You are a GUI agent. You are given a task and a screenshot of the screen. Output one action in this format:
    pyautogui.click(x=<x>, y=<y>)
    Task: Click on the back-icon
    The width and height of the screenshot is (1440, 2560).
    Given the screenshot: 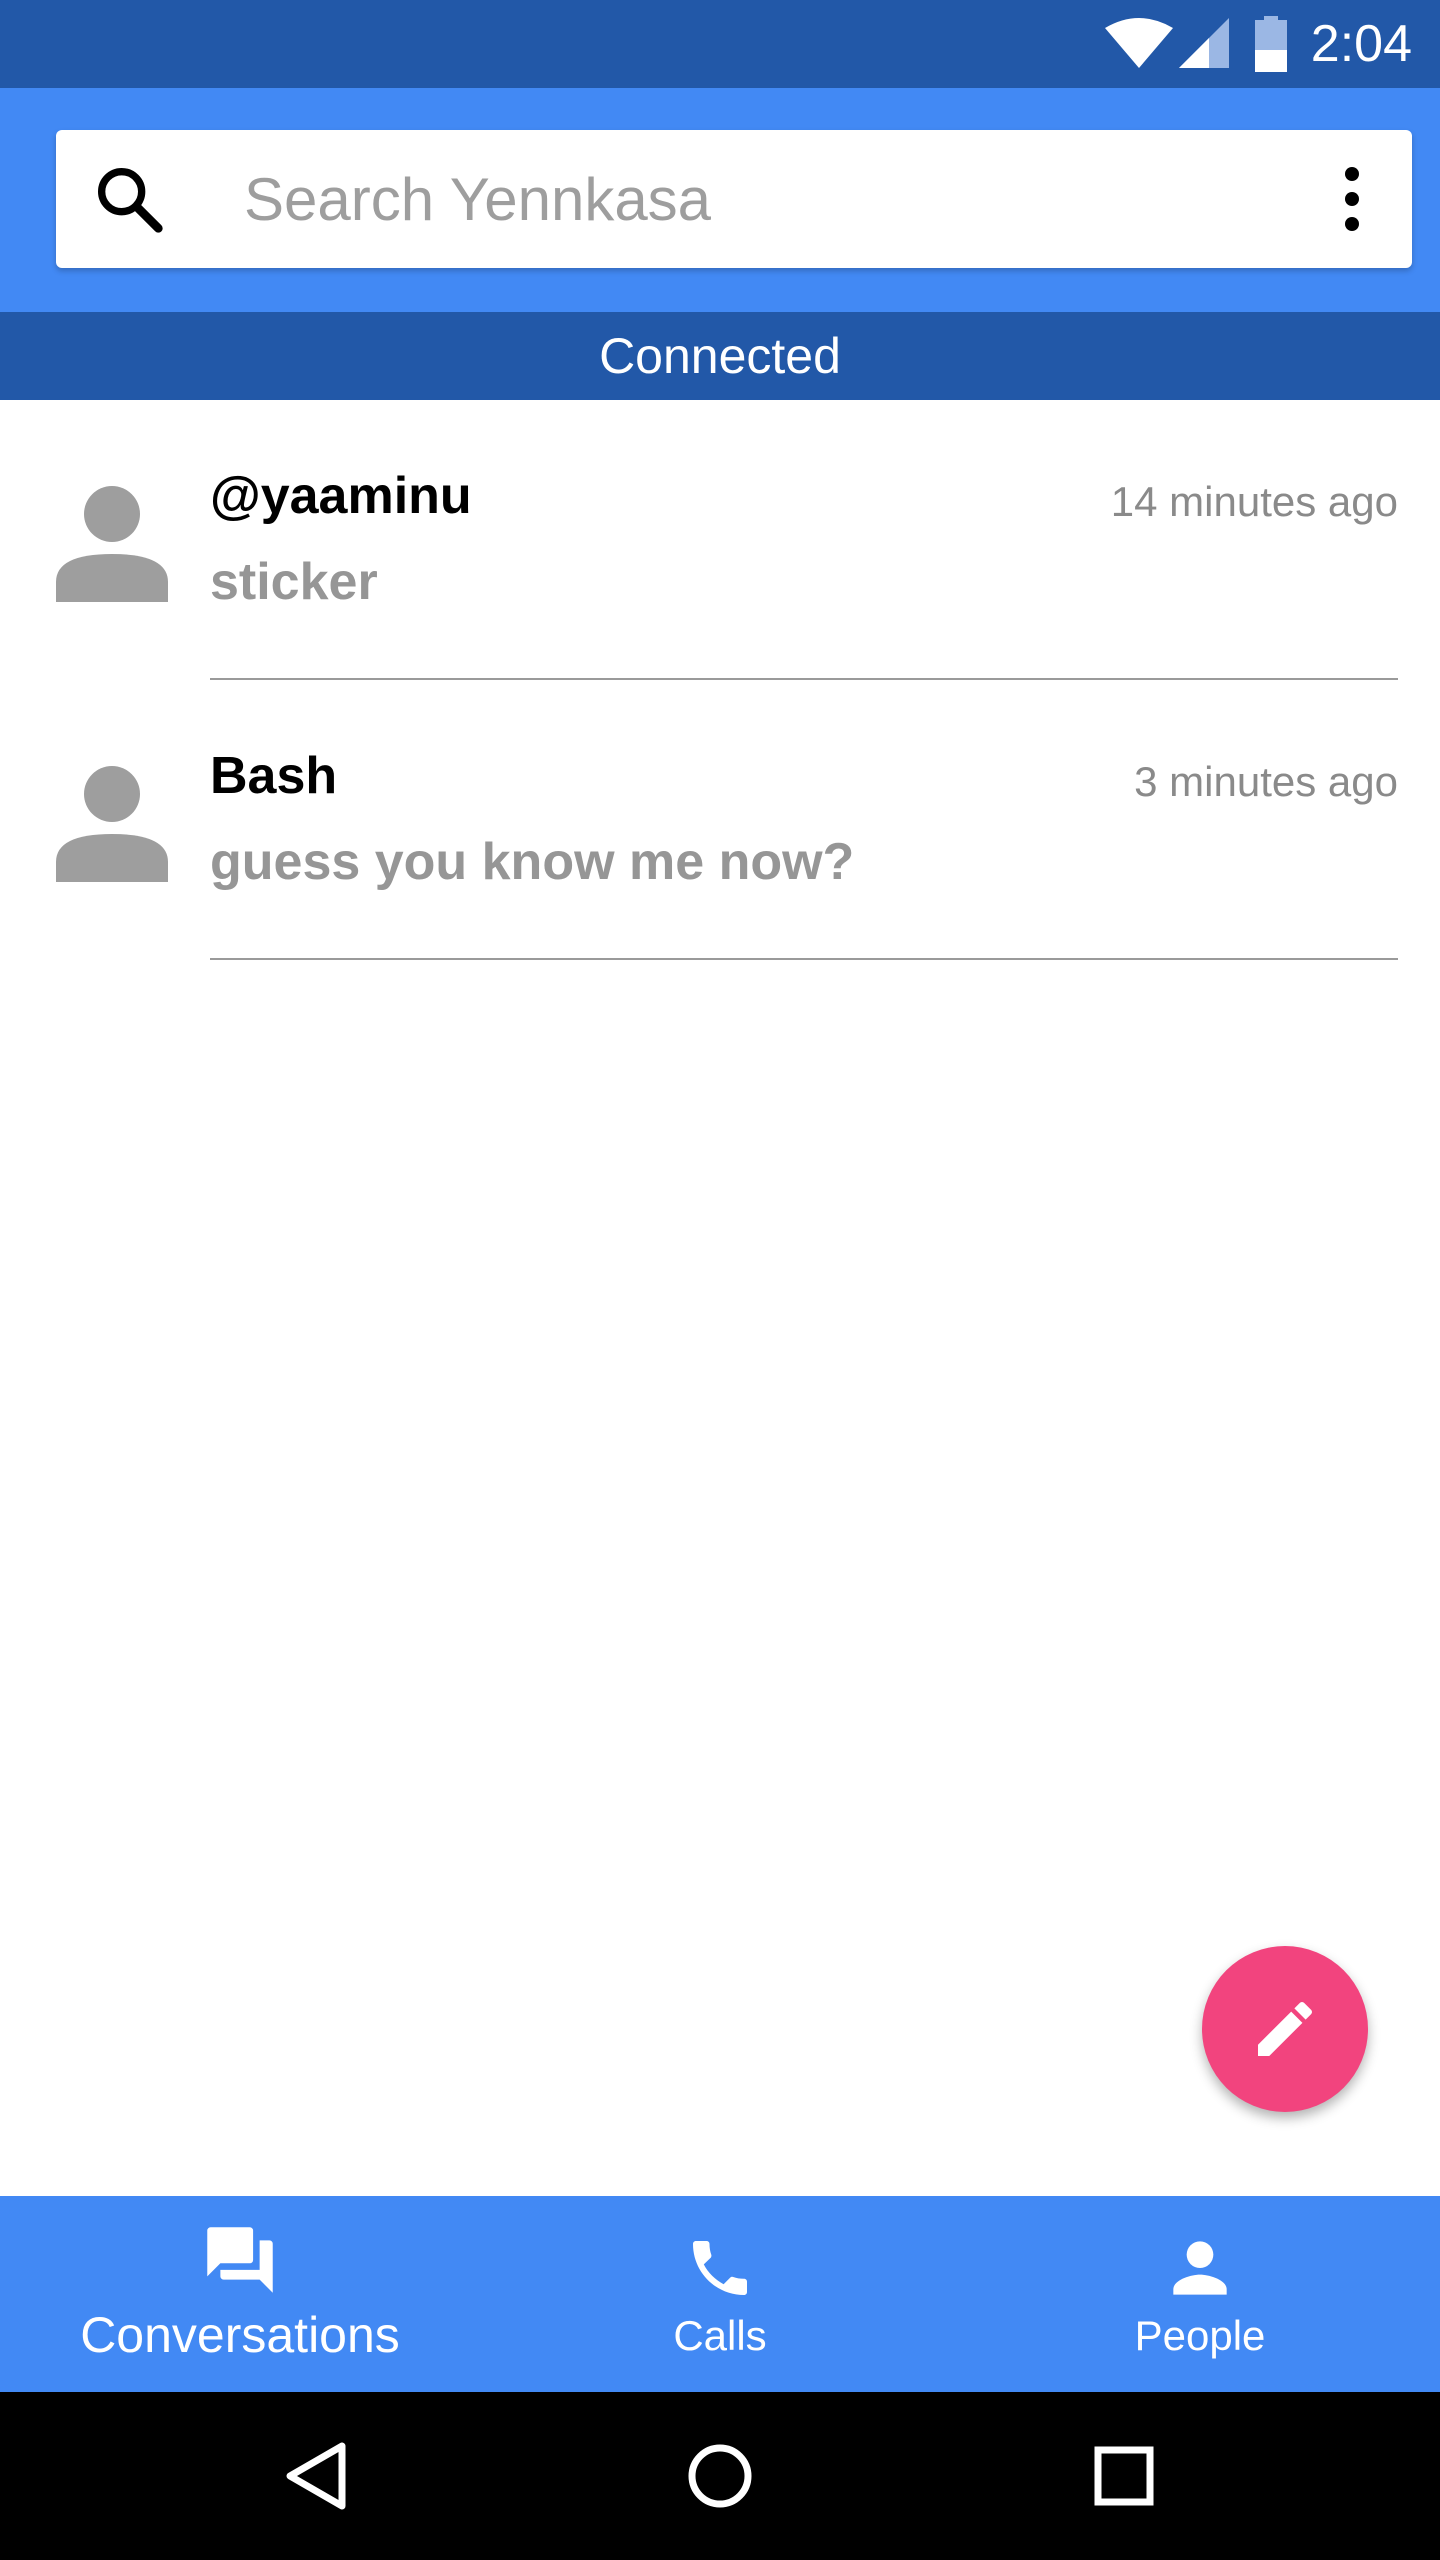 What is the action you would take?
    pyautogui.click(x=316, y=2476)
    